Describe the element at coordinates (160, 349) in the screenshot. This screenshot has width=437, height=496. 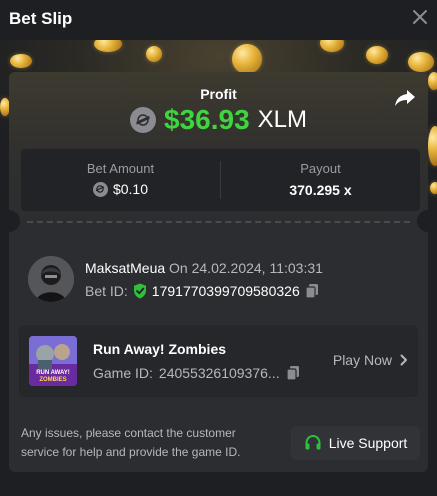
I see `game-name: Run Away! Zombies` at that location.